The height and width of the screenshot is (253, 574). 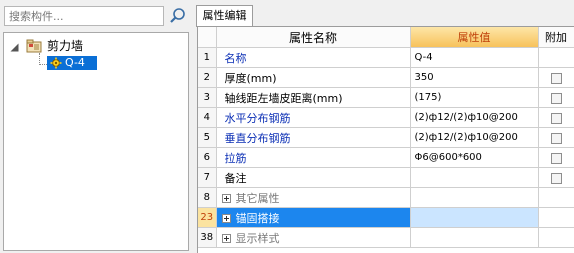 What do you see at coordinates (313, 177) in the screenshot?
I see `property-name: 备注` at bounding box center [313, 177].